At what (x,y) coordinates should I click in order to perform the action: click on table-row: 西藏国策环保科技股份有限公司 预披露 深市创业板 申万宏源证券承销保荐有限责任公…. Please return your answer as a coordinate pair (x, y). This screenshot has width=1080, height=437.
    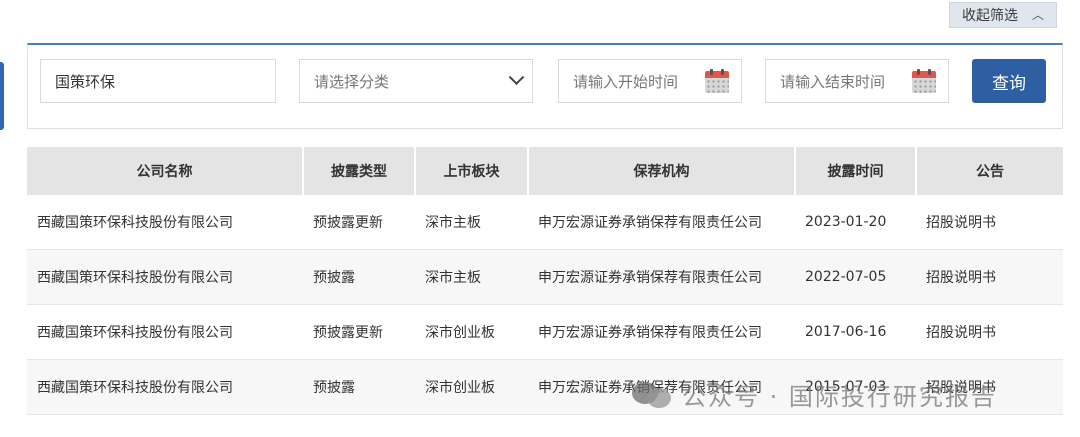
    Looking at the image, I should click on (545, 387).